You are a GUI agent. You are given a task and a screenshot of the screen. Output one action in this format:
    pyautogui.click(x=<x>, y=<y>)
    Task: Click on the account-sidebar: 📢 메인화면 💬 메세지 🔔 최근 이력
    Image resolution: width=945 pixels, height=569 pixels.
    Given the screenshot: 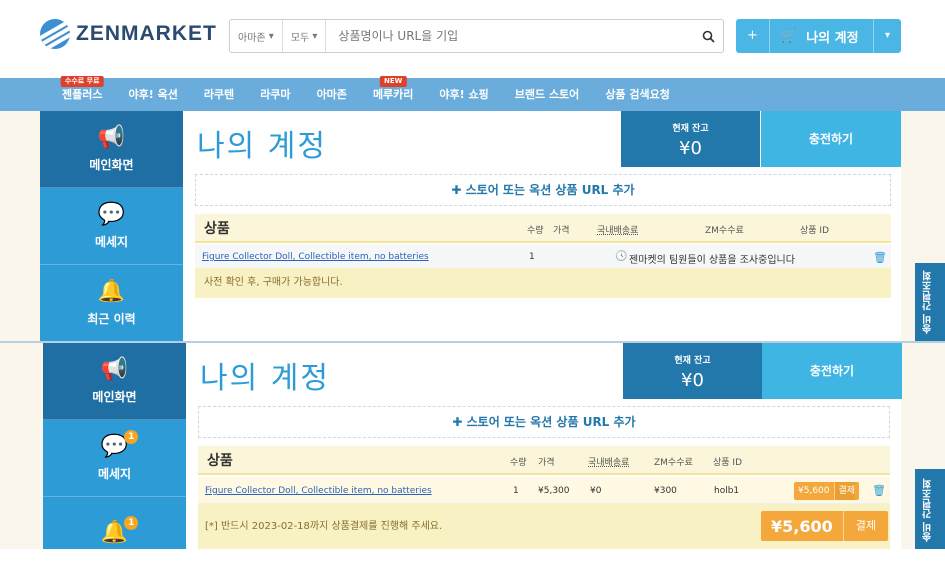 What is the action you would take?
    pyautogui.click(x=111, y=226)
    